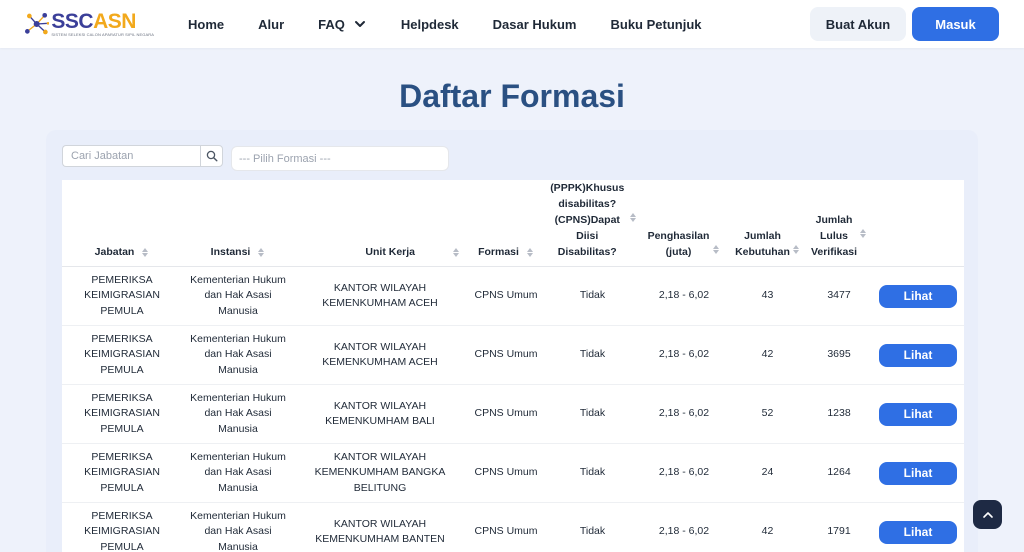 This screenshot has height=552, width=1024. Describe the element at coordinates (839, 296) in the screenshot. I see `cell-lulus: 3477` at that location.